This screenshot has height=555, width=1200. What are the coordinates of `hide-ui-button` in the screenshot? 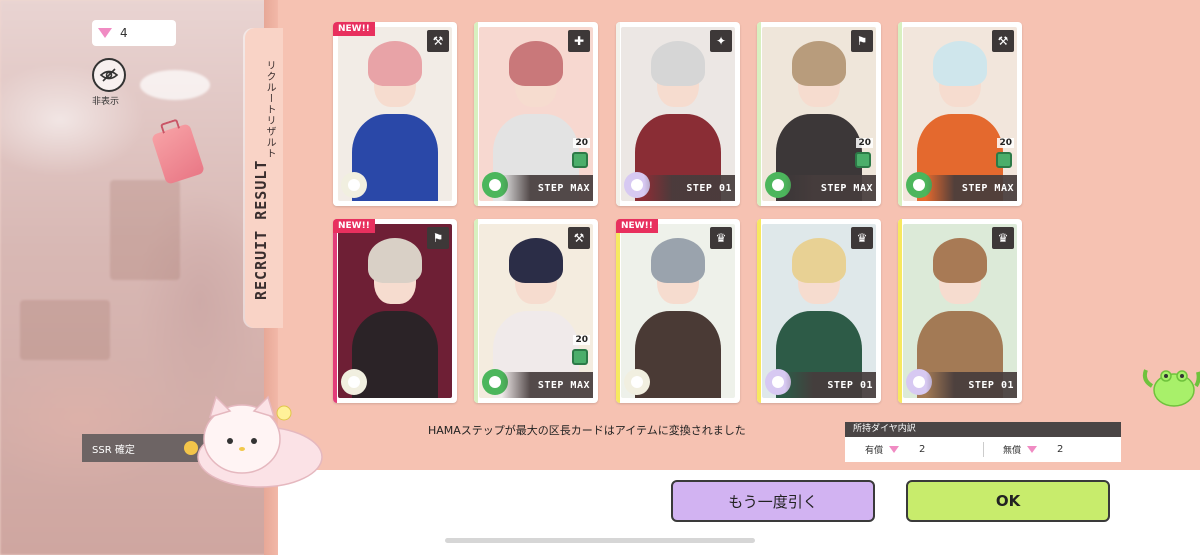 It's located at (109, 75).